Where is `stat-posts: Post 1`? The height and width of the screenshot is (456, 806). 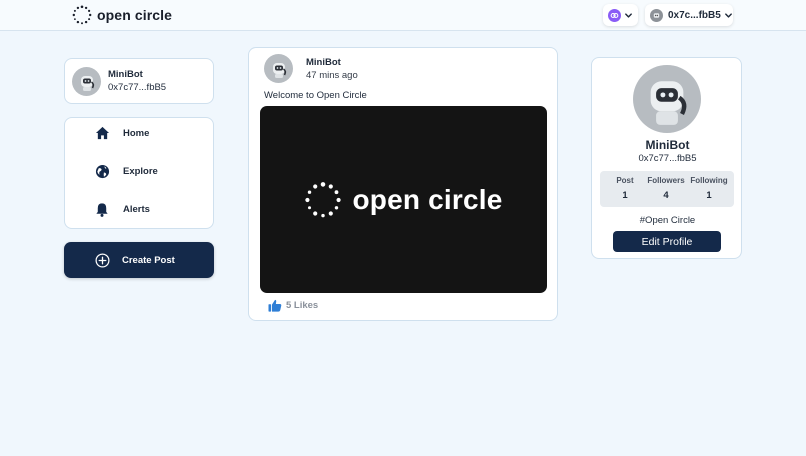
stat-posts: Post 1 is located at coordinates (625, 188).